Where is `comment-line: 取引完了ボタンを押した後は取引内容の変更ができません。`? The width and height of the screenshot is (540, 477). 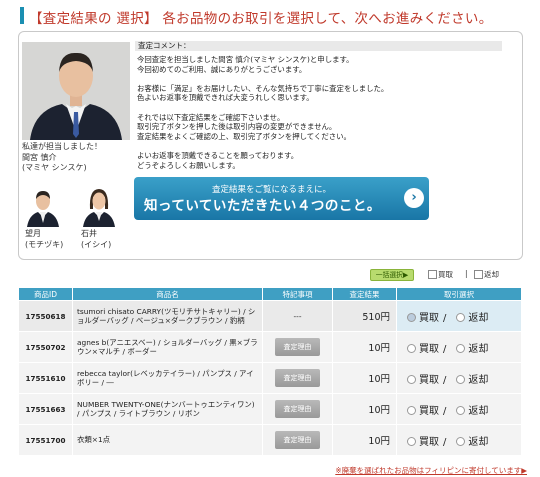
comment-line: 取引完了ボタンを押した後は取引内容の変更ができません。 is located at coordinates (237, 127).